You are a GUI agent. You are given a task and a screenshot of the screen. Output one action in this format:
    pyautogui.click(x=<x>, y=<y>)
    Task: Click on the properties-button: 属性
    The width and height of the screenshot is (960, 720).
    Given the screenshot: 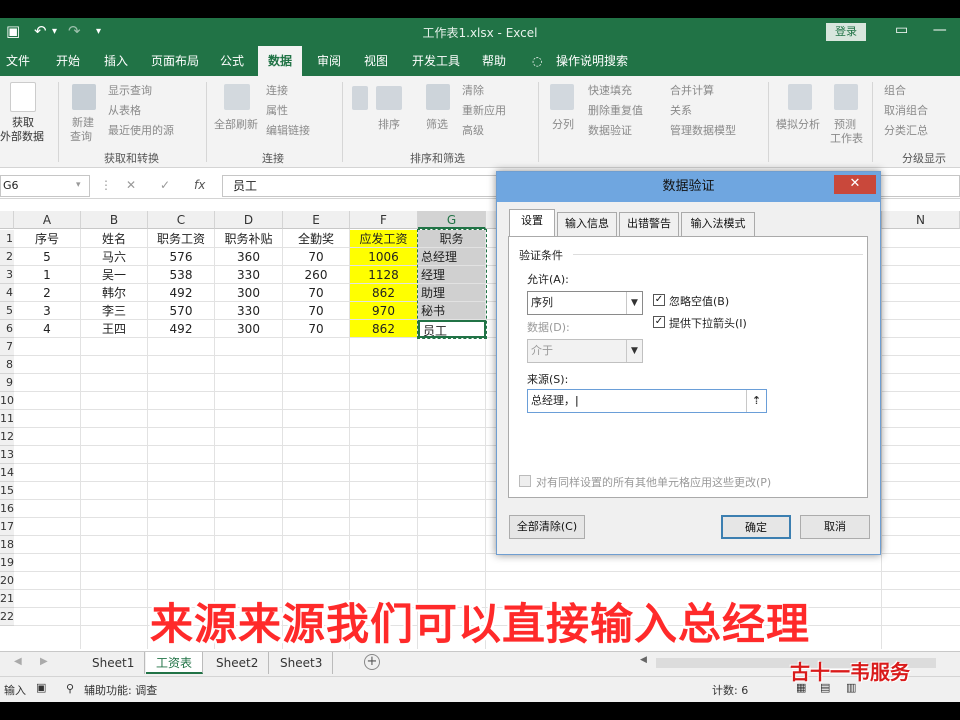 What is the action you would take?
    pyautogui.click(x=277, y=110)
    